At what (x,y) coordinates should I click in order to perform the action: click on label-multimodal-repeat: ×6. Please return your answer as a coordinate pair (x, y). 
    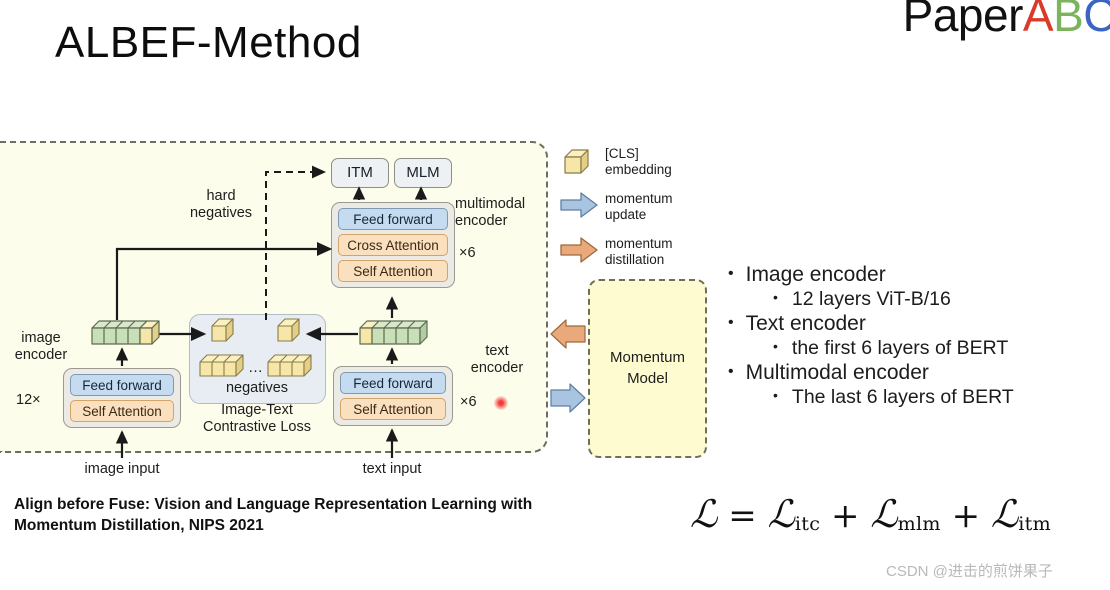
    Looking at the image, I should click on (467, 253).